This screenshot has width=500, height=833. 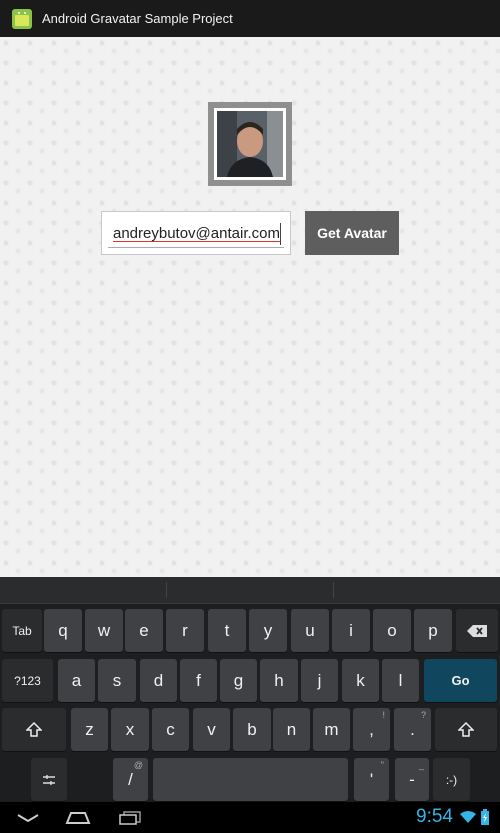 What do you see at coordinates (485, 817) in the screenshot?
I see `battery-icon` at bounding box center [485, 817].